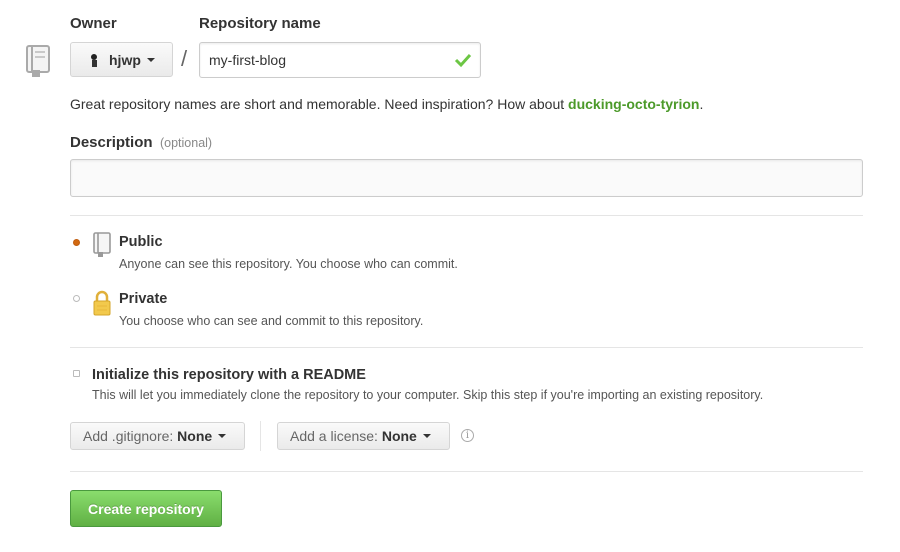 Image resolution: width=900 pixels, height=552 pixels. I want to click on license-dropdown: Add a license: None, so click(363, 436).